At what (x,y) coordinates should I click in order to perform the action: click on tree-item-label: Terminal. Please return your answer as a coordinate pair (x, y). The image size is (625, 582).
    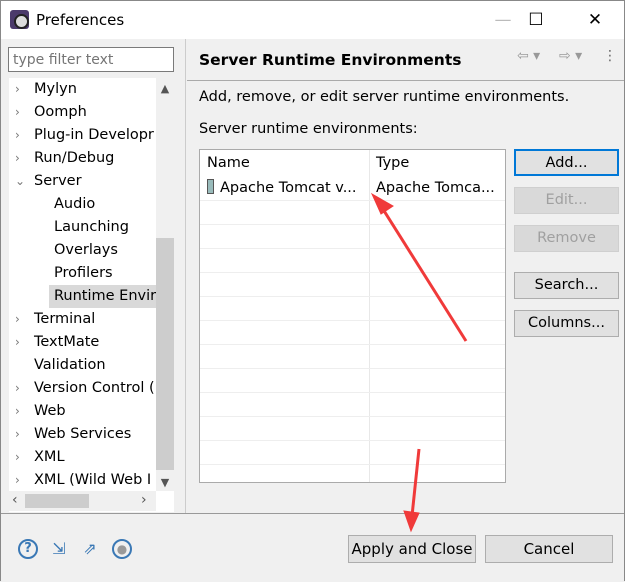
    Looking at the image, I should click on (65, 319).